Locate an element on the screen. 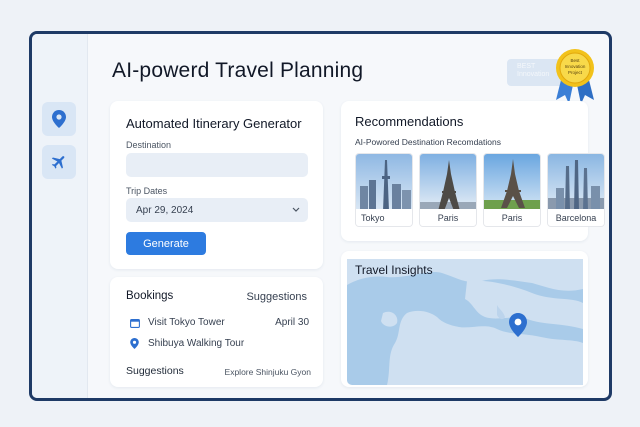 The height and width of the screenshot is (427, 640). itinerary-title: Automated Itinerary Generator is located at coordinates (214, 123).